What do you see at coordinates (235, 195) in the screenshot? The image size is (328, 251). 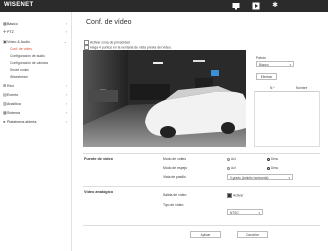 I see `video-output-checkbox: Activar` at bounding box center [235, 195].